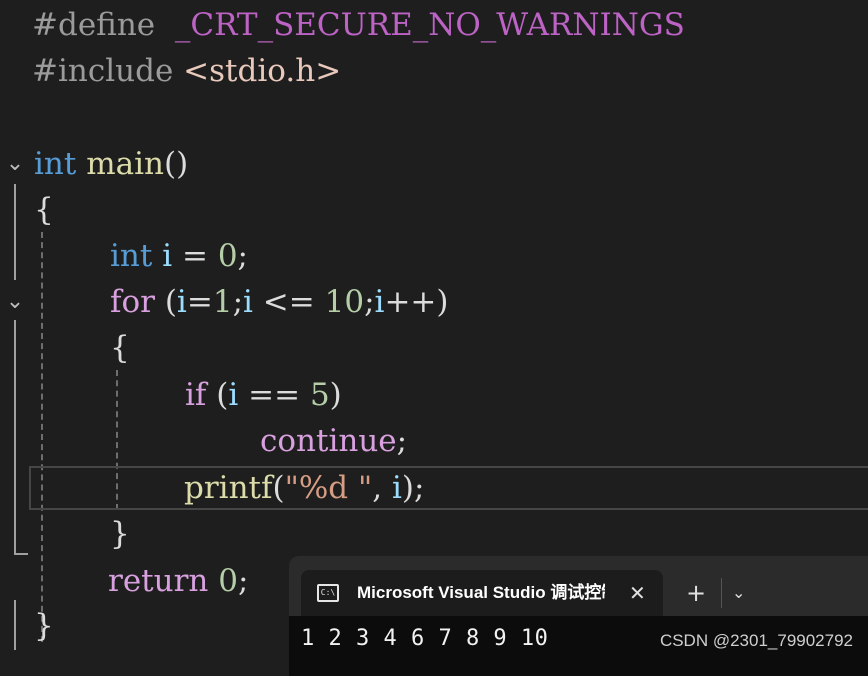 Image resolution: width=868 pixels, height=676 pixels. I want to click on new-tab-button: +, so click(696, 593).